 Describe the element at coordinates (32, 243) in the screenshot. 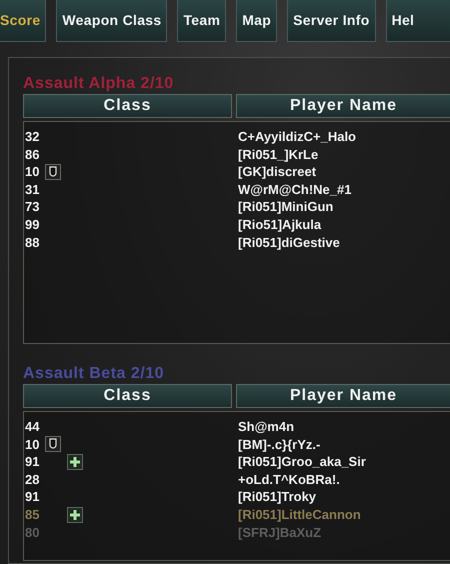

I see `class-number: 88` at that location.